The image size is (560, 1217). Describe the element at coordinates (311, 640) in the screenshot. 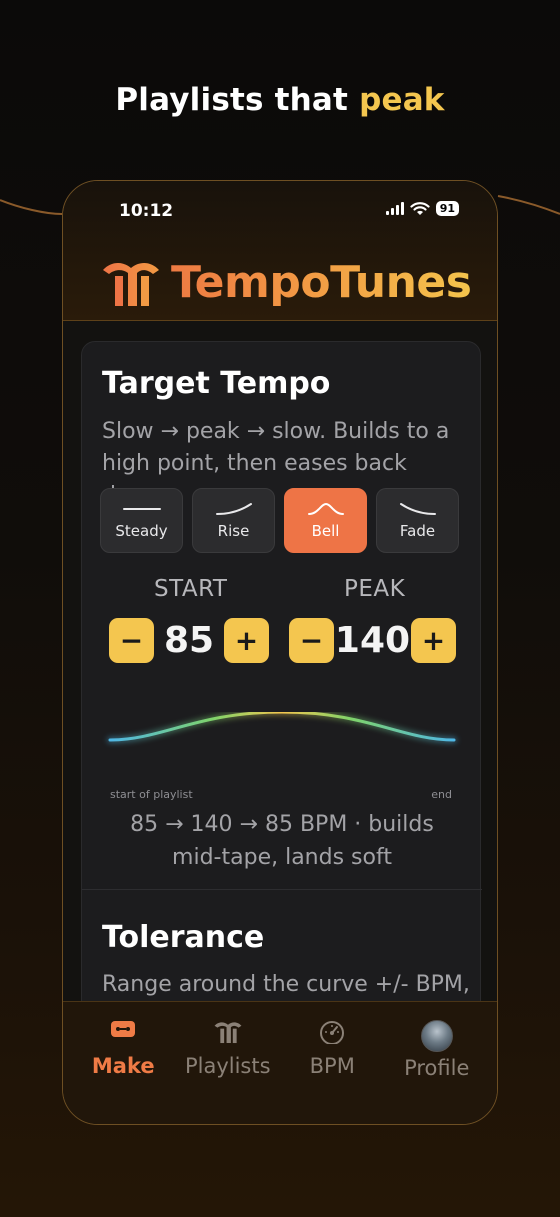

I see `peak-decrement-button: −` at that location.